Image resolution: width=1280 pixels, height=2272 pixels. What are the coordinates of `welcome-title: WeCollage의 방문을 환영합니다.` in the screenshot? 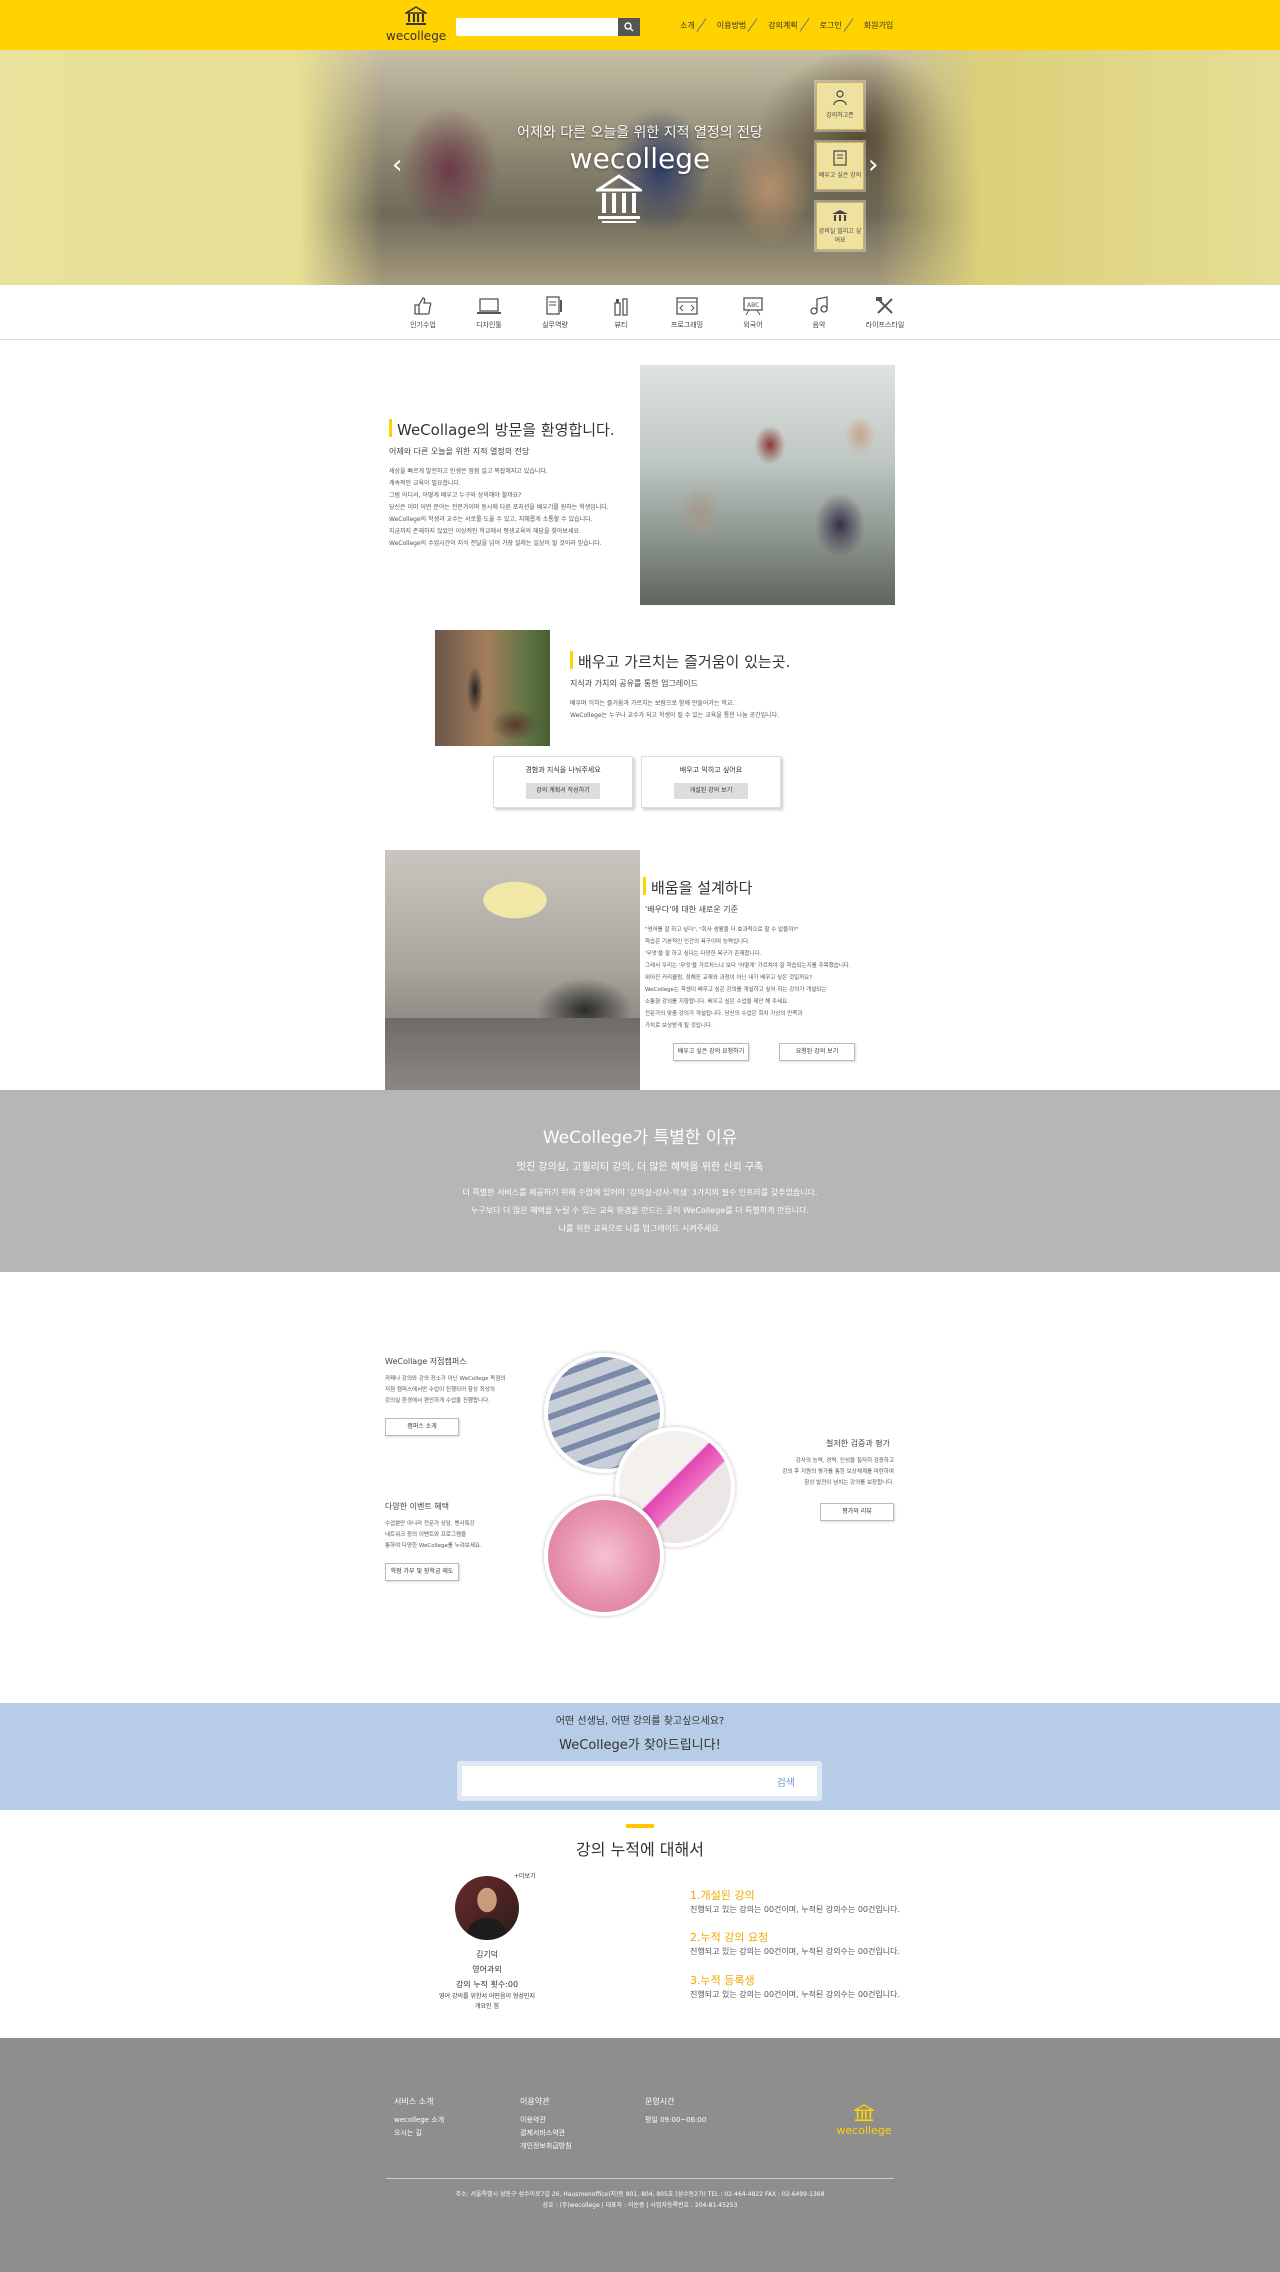 It's located at (506, 430).